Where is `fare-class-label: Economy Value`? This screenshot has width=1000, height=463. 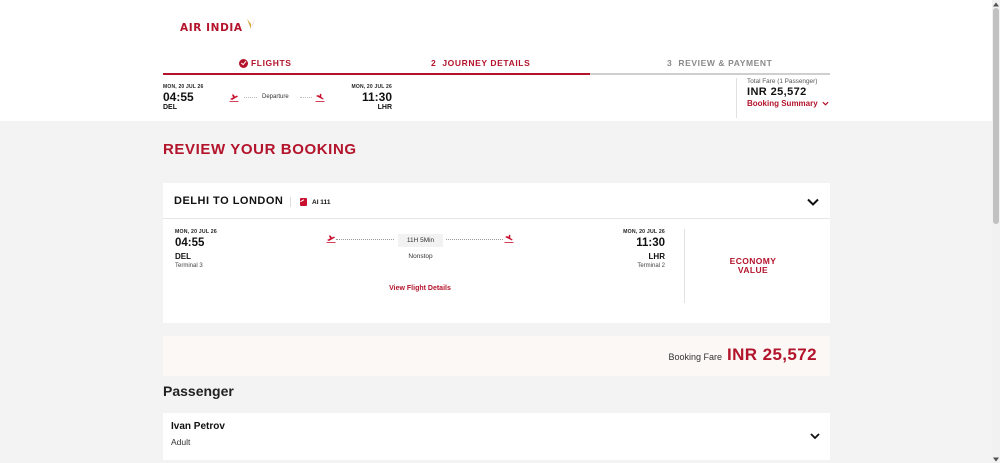 fare-class-label: Economy Value is located at coordinates (753, 265).